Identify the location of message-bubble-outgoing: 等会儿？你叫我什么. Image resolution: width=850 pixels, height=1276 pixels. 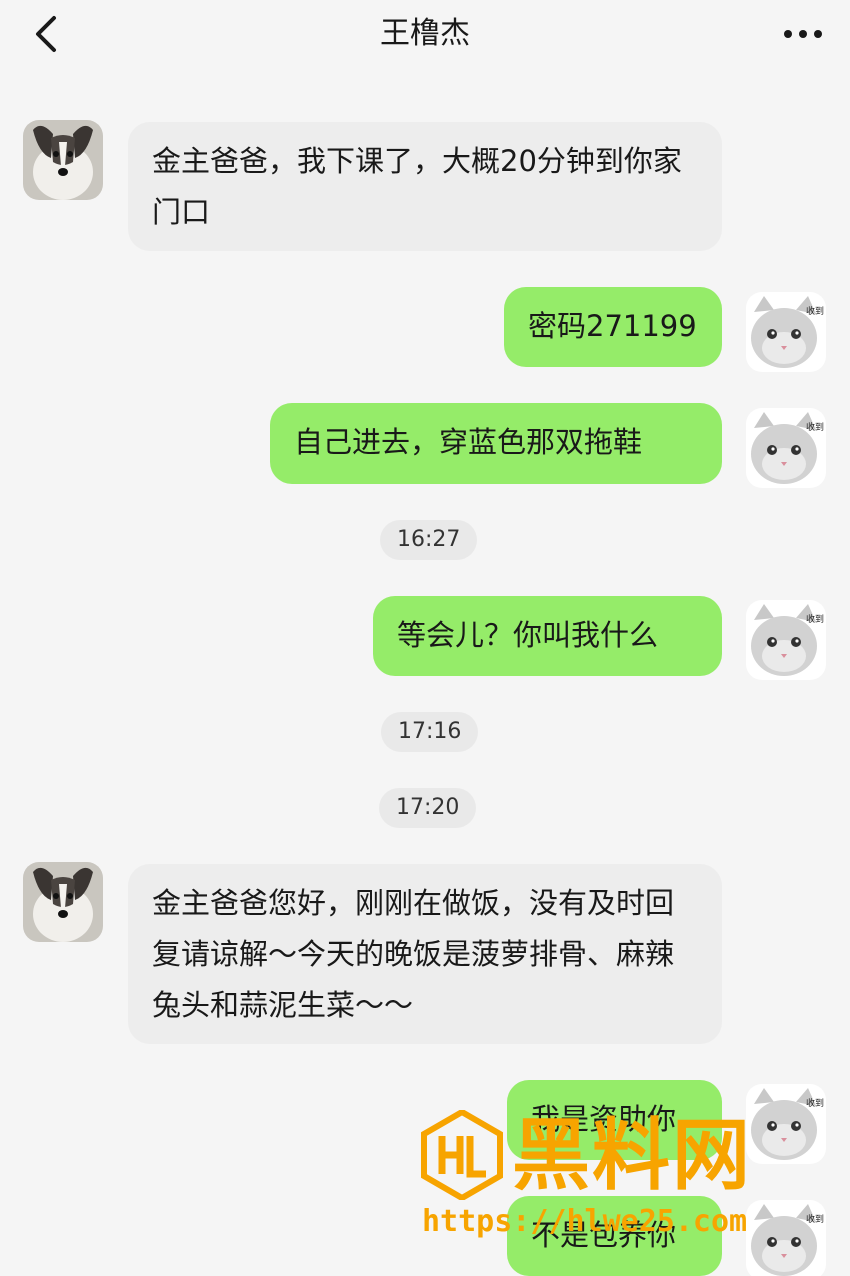
(547, 636).